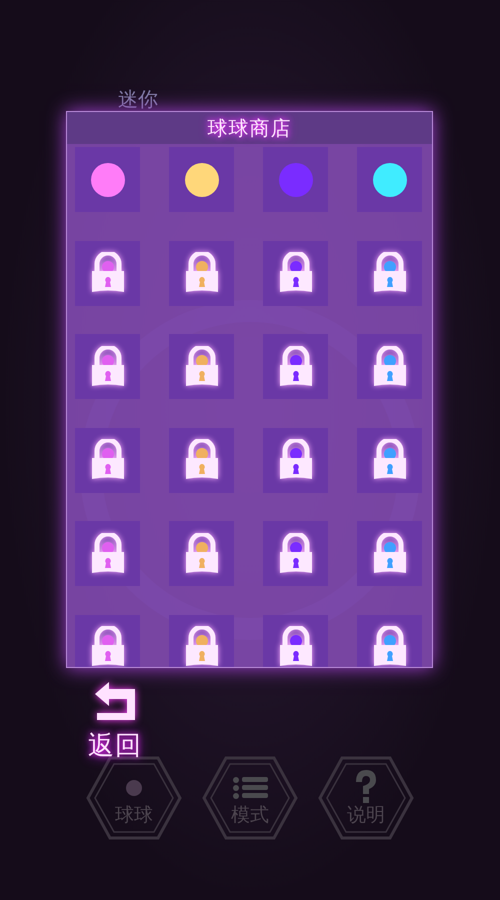 This screenshot has width=500, height=900. What do you see at coordinates (138, 99) in the screenshot?
I see `game-title-text: 迷你` at bounding box center [138, 99].